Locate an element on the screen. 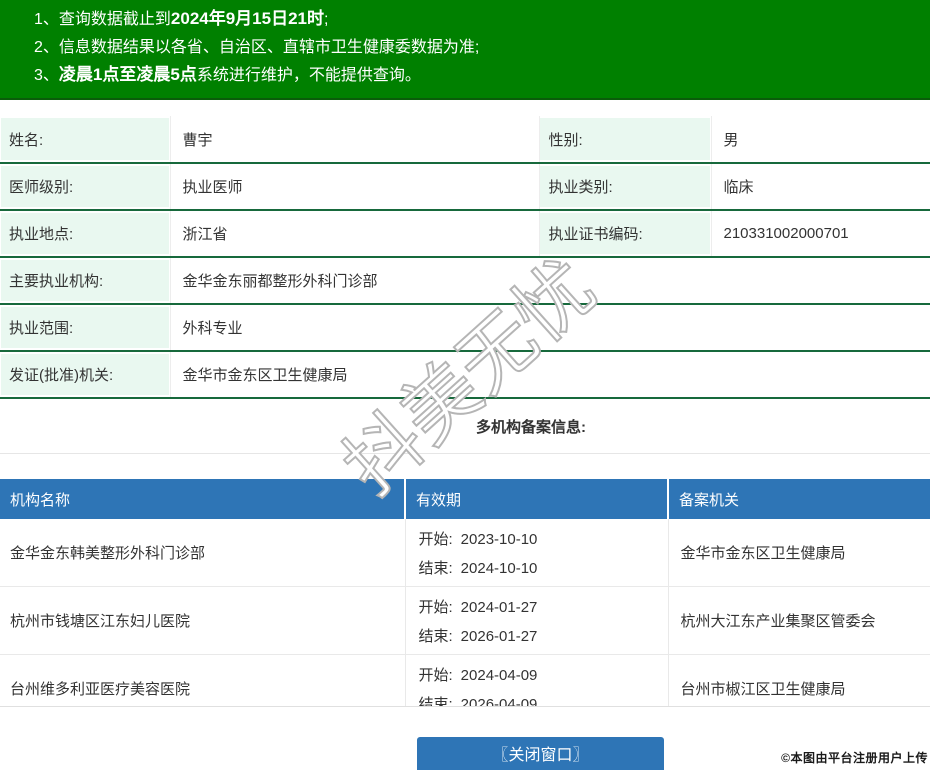 This screenshot has height=770, width=930. validity-end: 结束: 2024-10-10 is located at coordinates (478, 569).